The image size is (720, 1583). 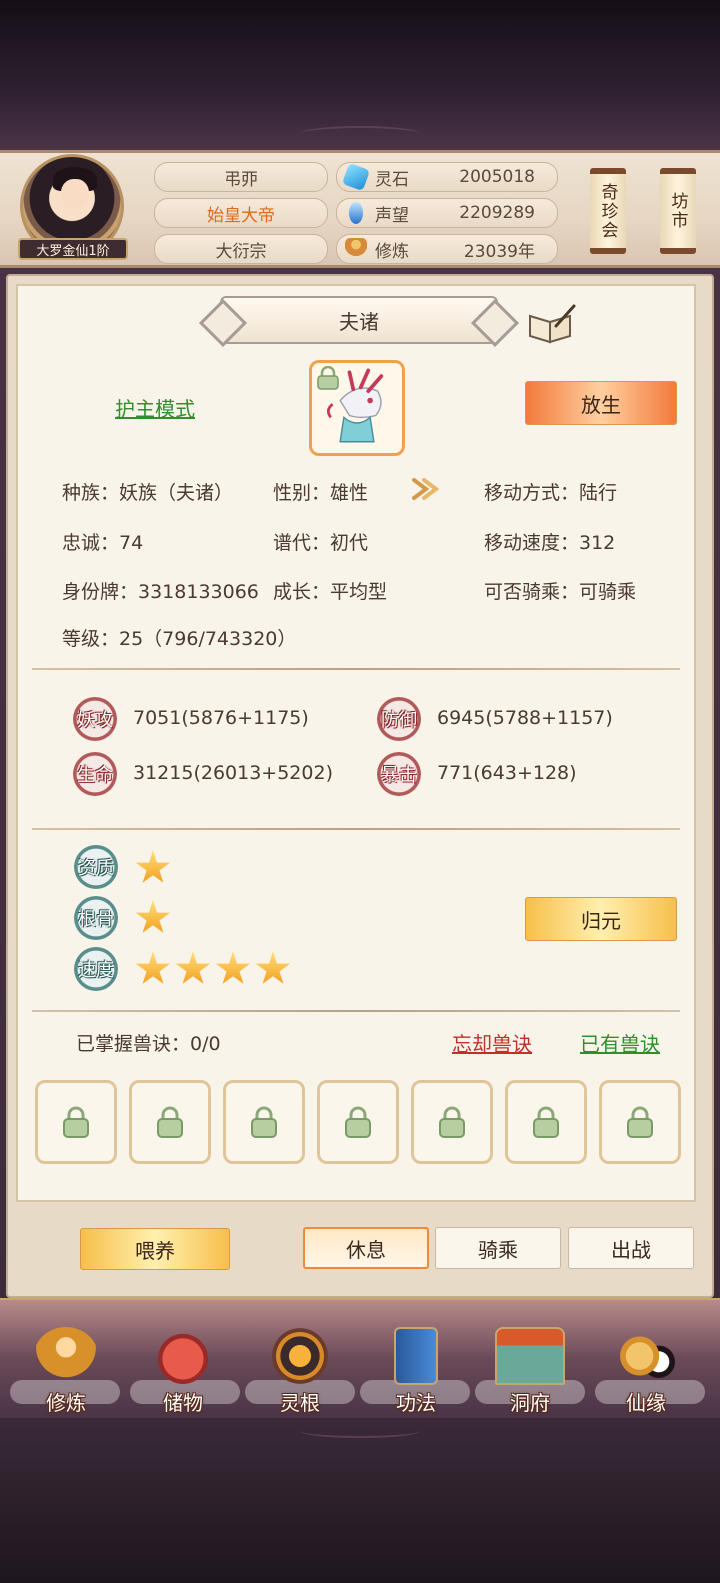 What do you see at coordinates (530, 1356) in the screenshot?
I see `cave-mansion-icon` at bounding box center [530, 1356].